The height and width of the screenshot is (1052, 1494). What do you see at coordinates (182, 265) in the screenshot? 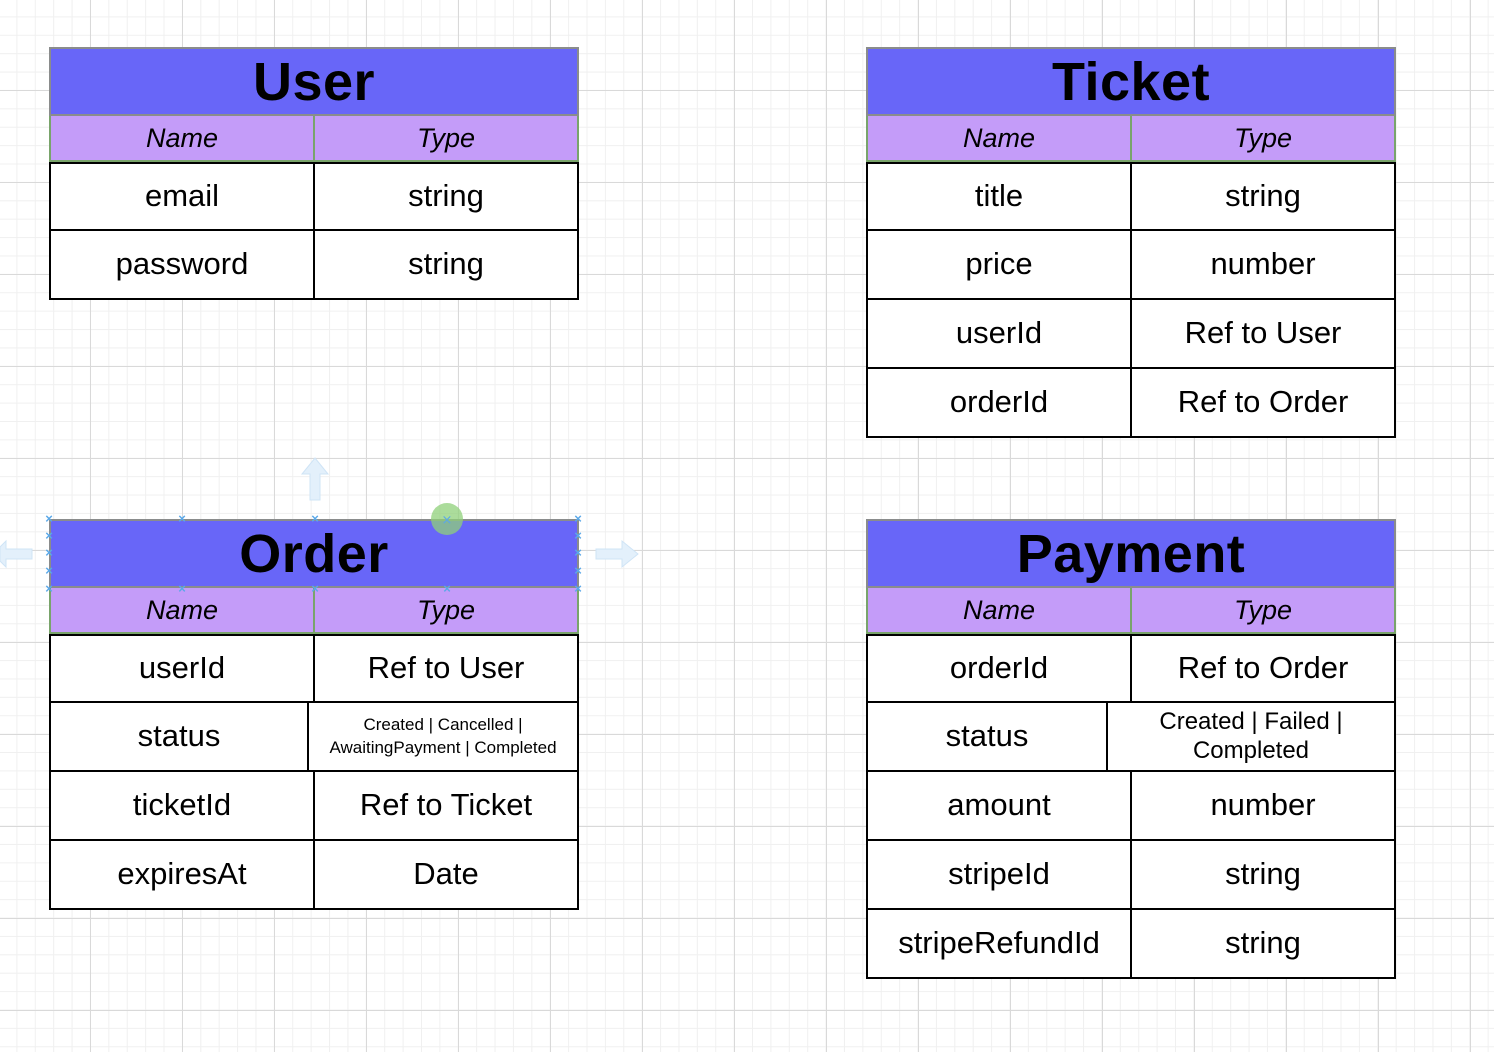
I see `field-name: password` at bounding box center [182, 265].